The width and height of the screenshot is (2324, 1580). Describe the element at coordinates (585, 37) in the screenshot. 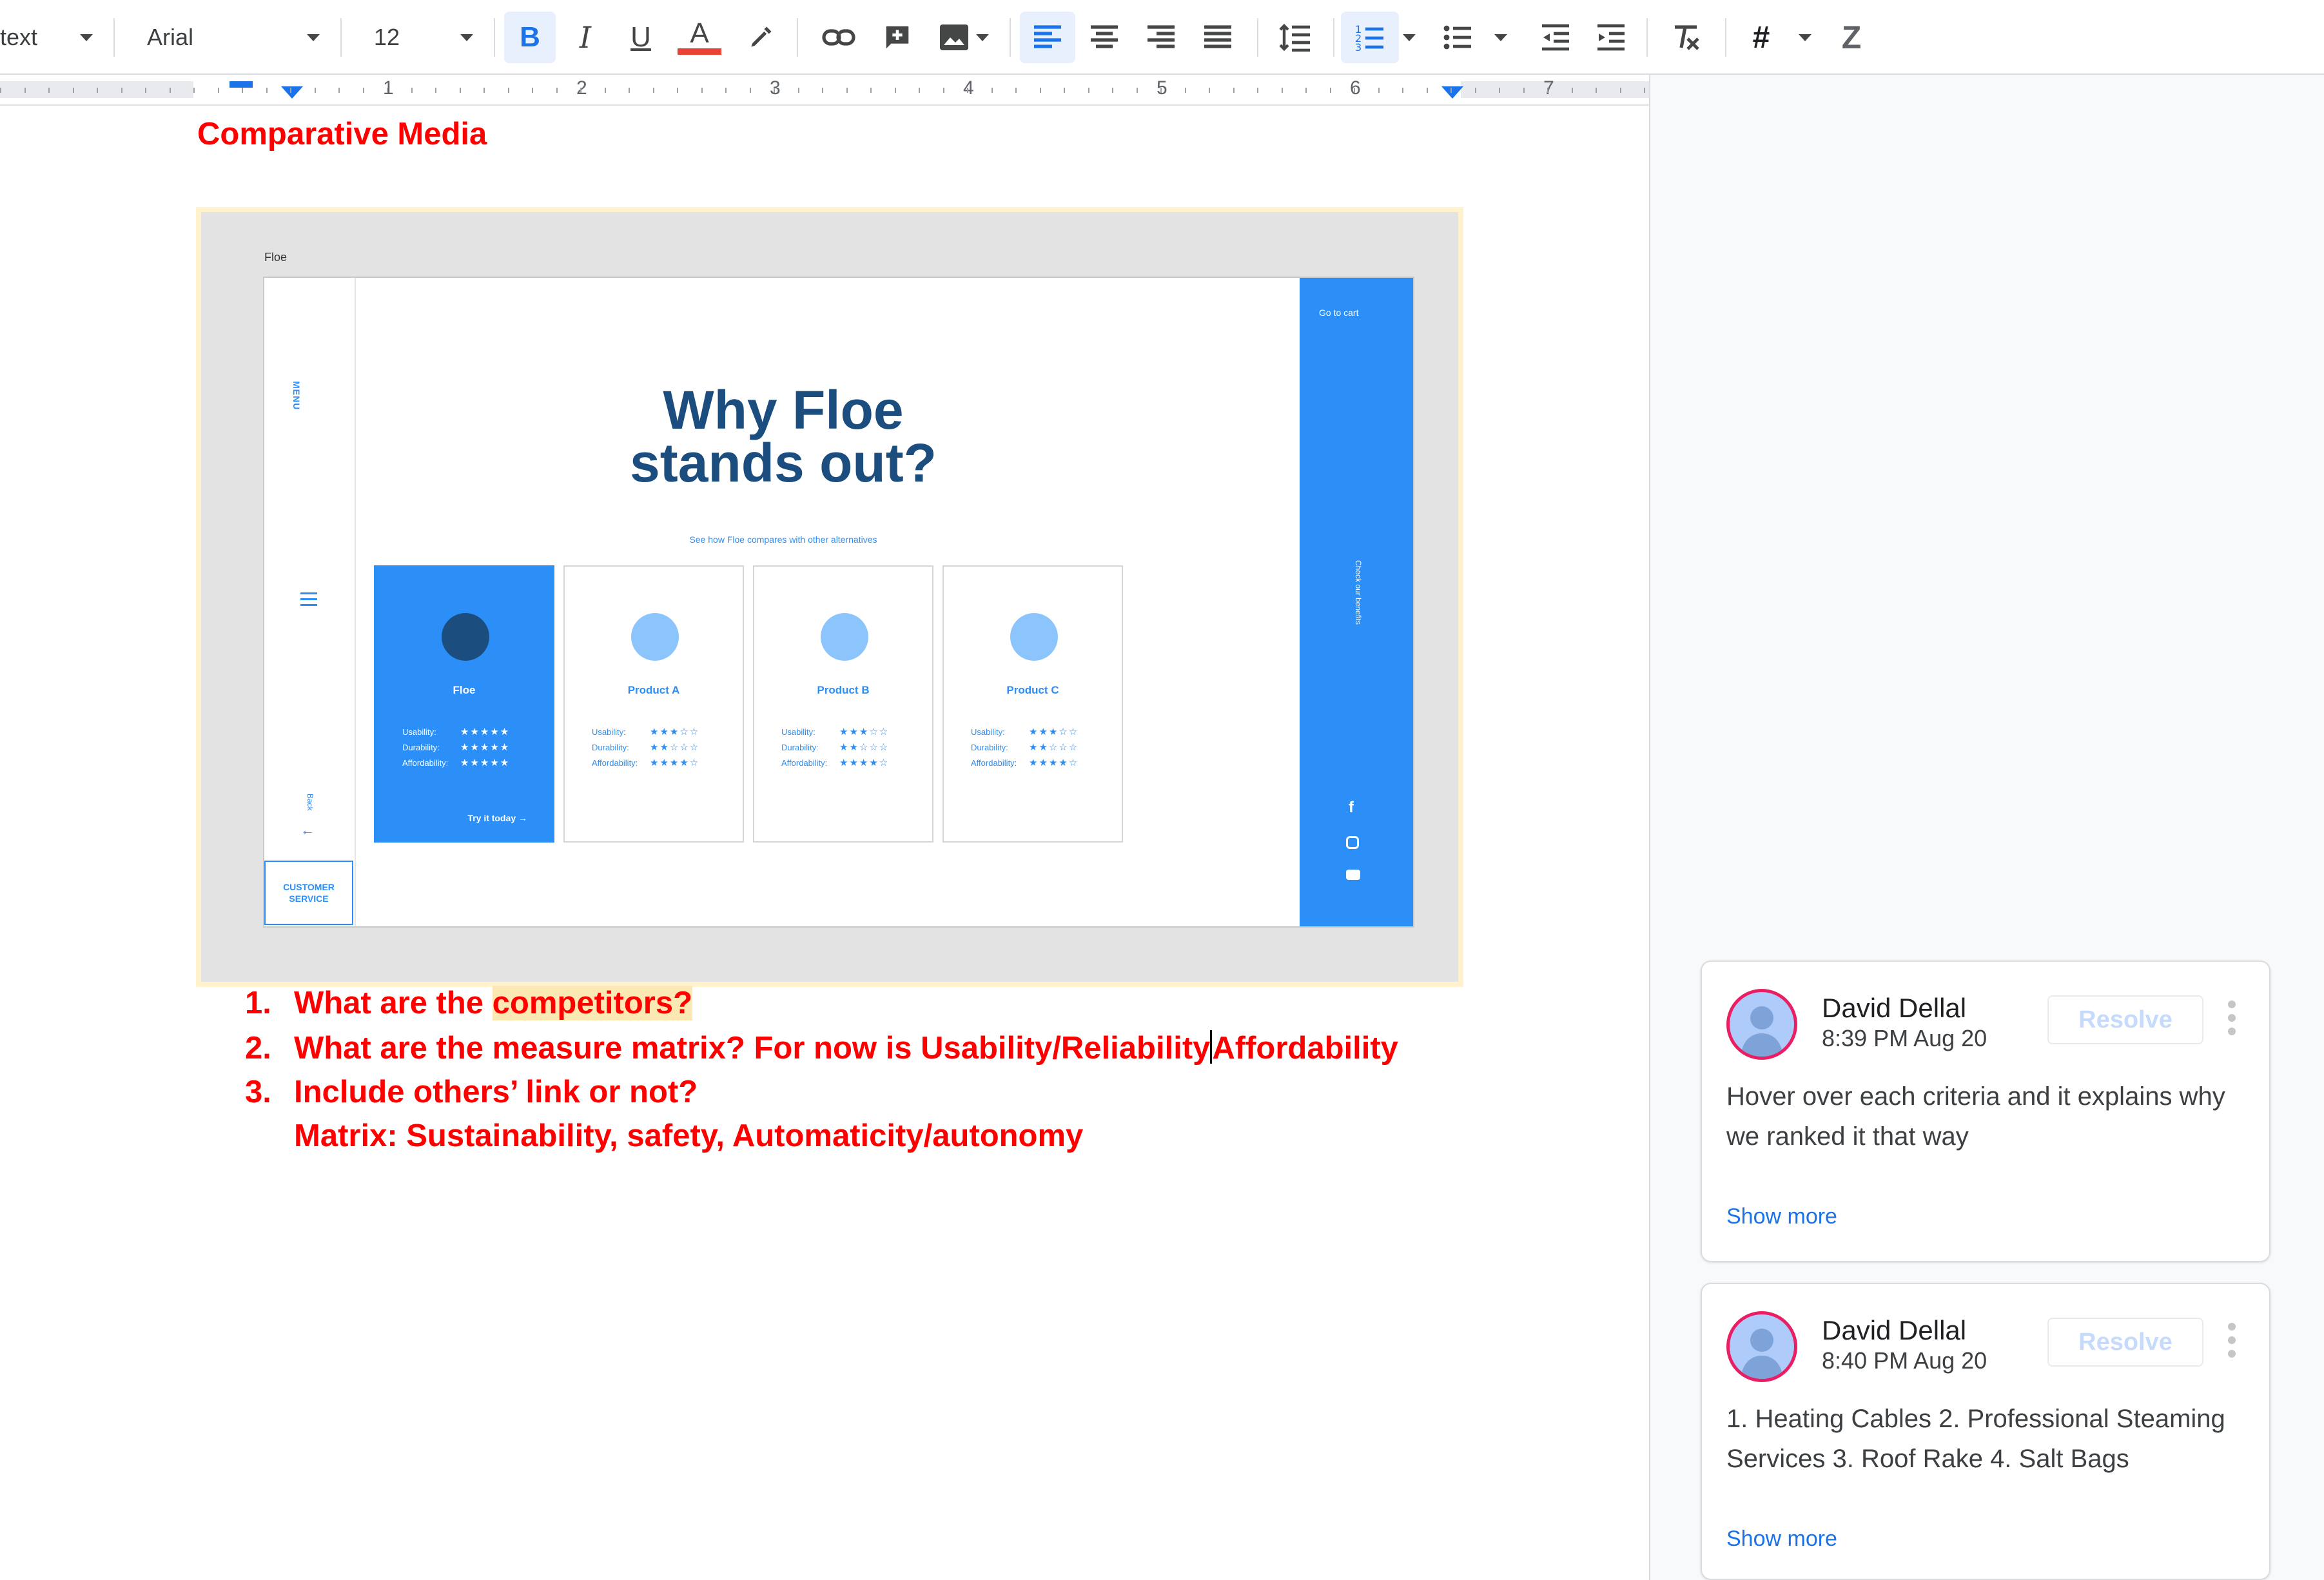

I see `italic-icon: I` at that location.